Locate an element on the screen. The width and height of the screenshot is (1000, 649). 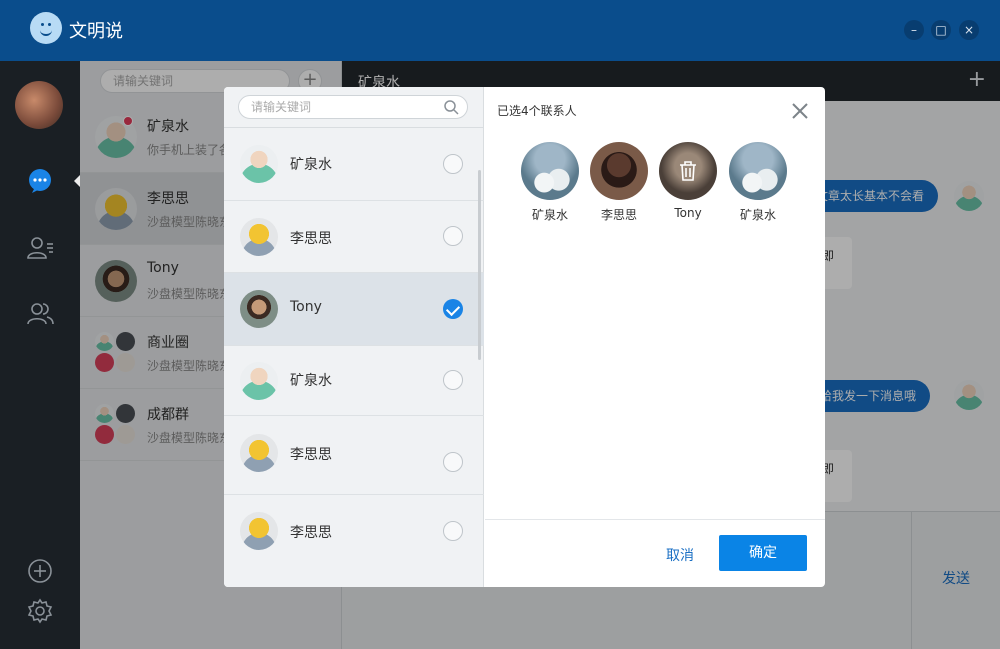
selected-contact-name: Tony is located at coordinates (688, 213).